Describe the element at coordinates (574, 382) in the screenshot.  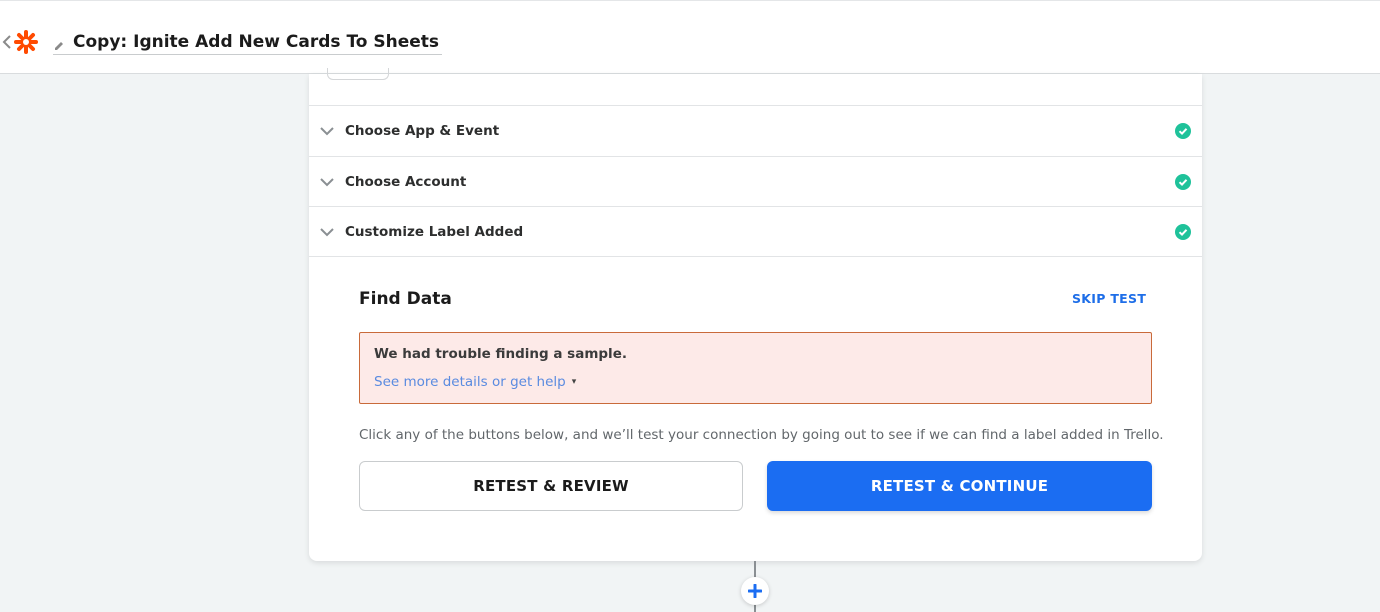
I see `caret-down-icon: ▾` at that location.